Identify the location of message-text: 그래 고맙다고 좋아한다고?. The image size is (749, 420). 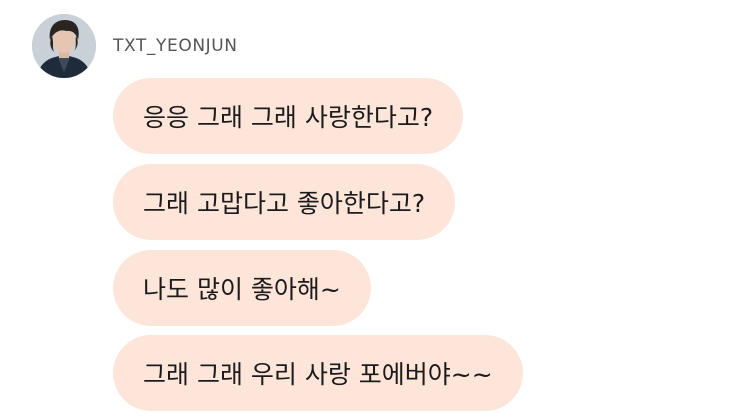
(284, 203).